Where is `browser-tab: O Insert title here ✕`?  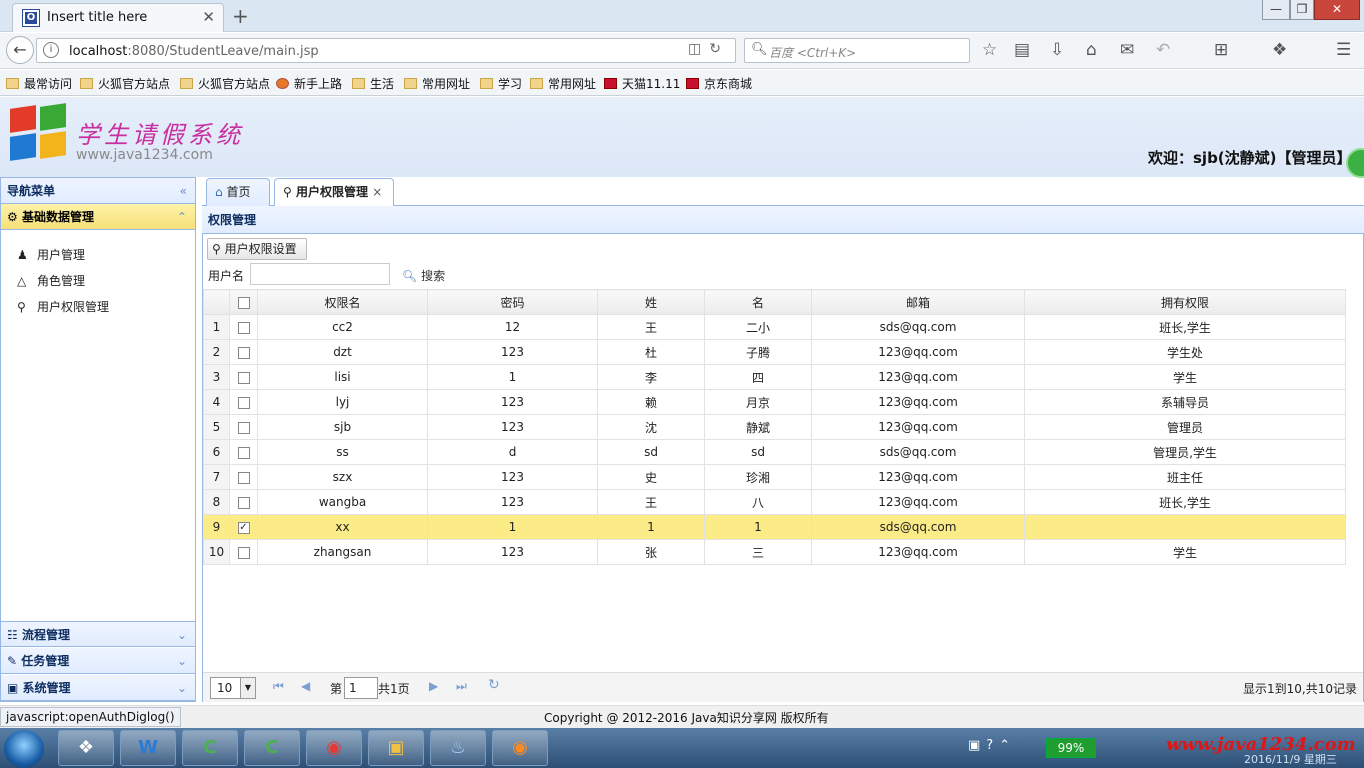
browser-tab: O Insert title here ✕ is located at coordinates (118, 17).